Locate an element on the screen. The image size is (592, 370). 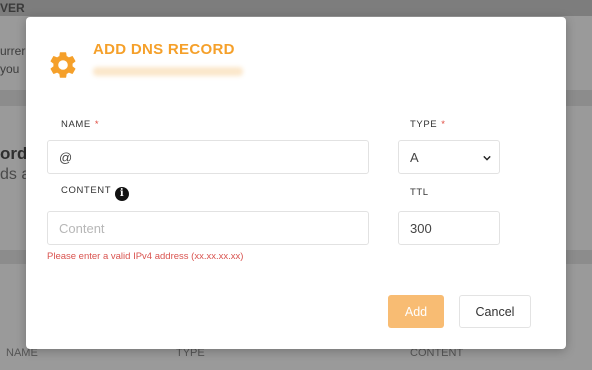
ttl-input: 300 is located at coordinates (449, 228).